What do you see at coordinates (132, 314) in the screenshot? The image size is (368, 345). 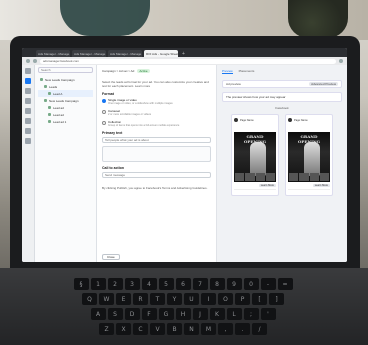 I see `keyboard-key: D` at bounding box center [132, 314].